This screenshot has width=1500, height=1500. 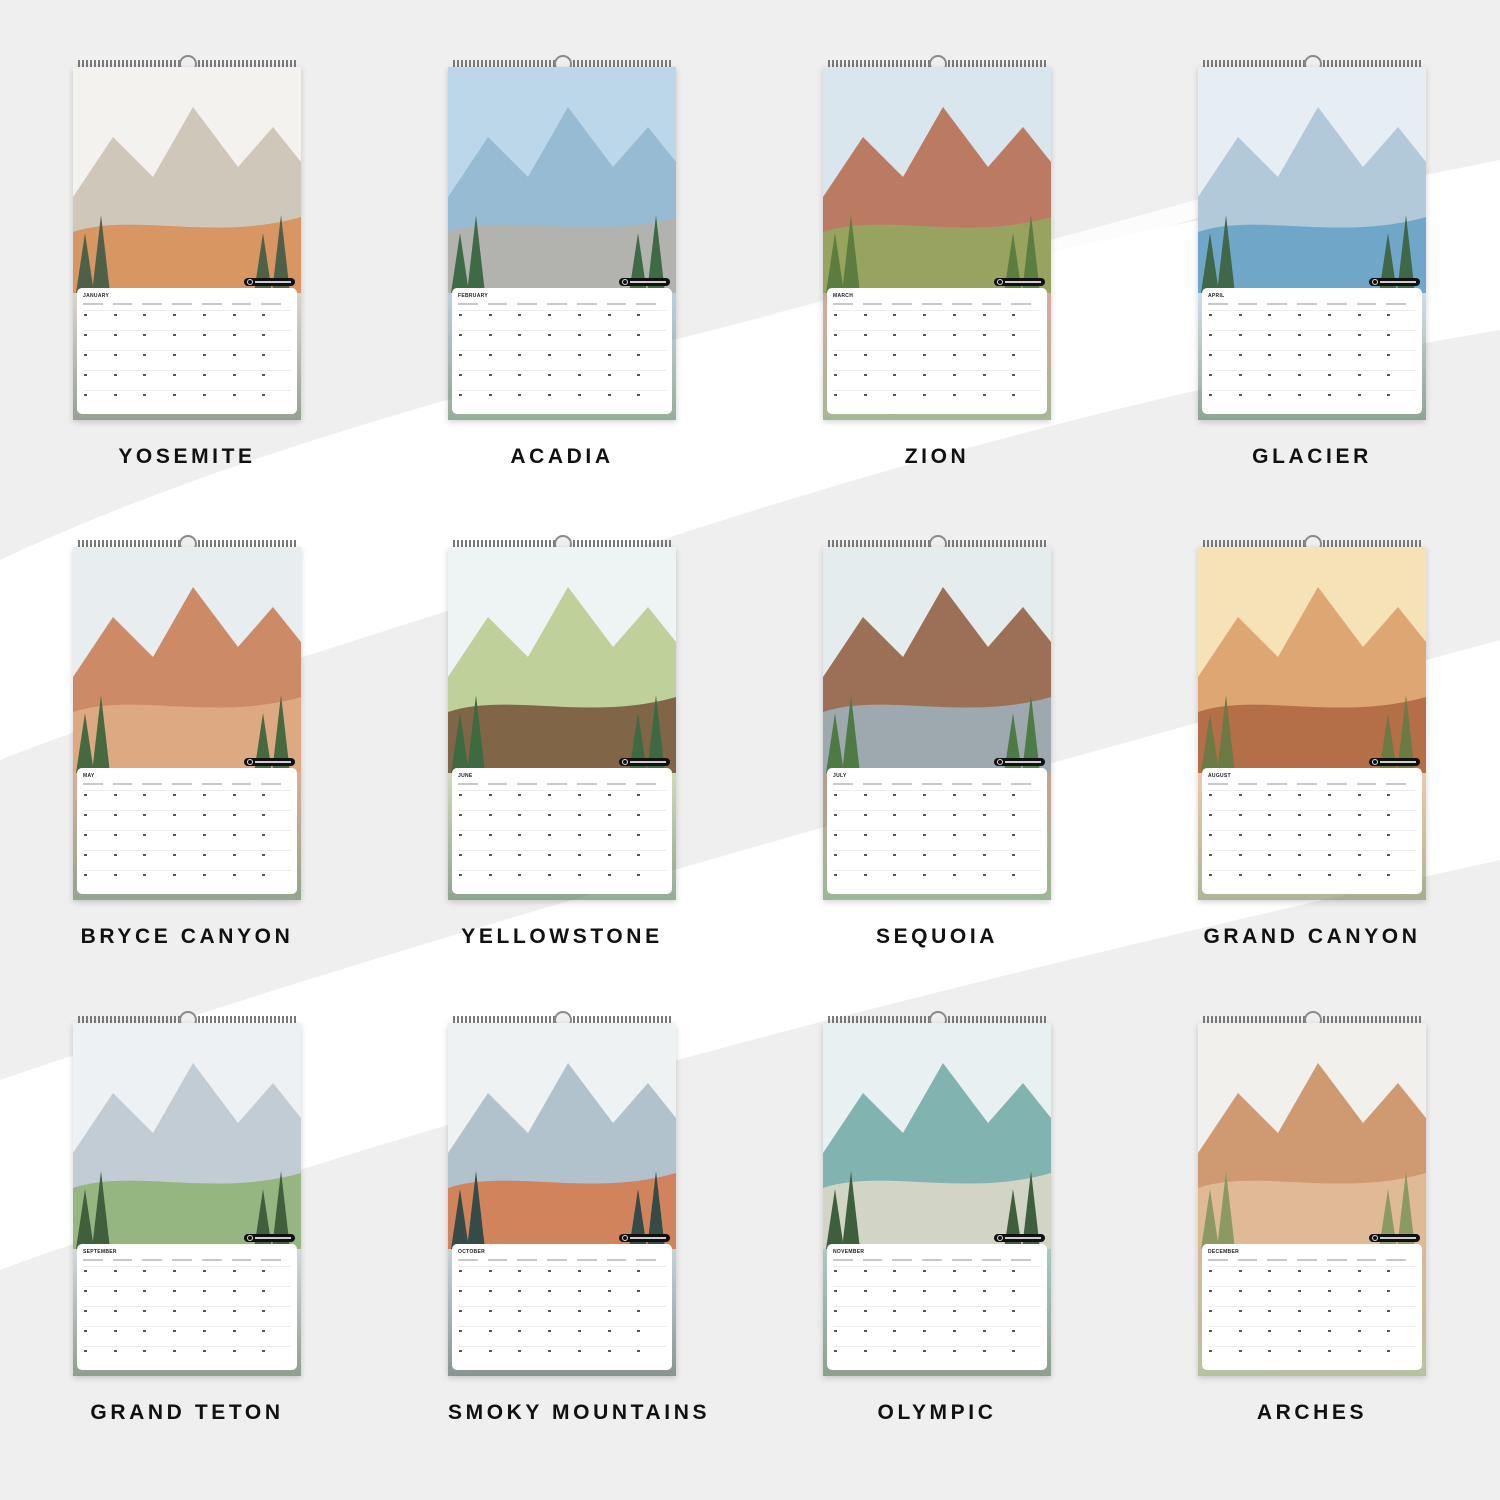 What do you see at coordinates (562, 1193) in the screenshot?
I see `wall-calendar-mockup: OCTOBER` at bounding box center [562, 1193].